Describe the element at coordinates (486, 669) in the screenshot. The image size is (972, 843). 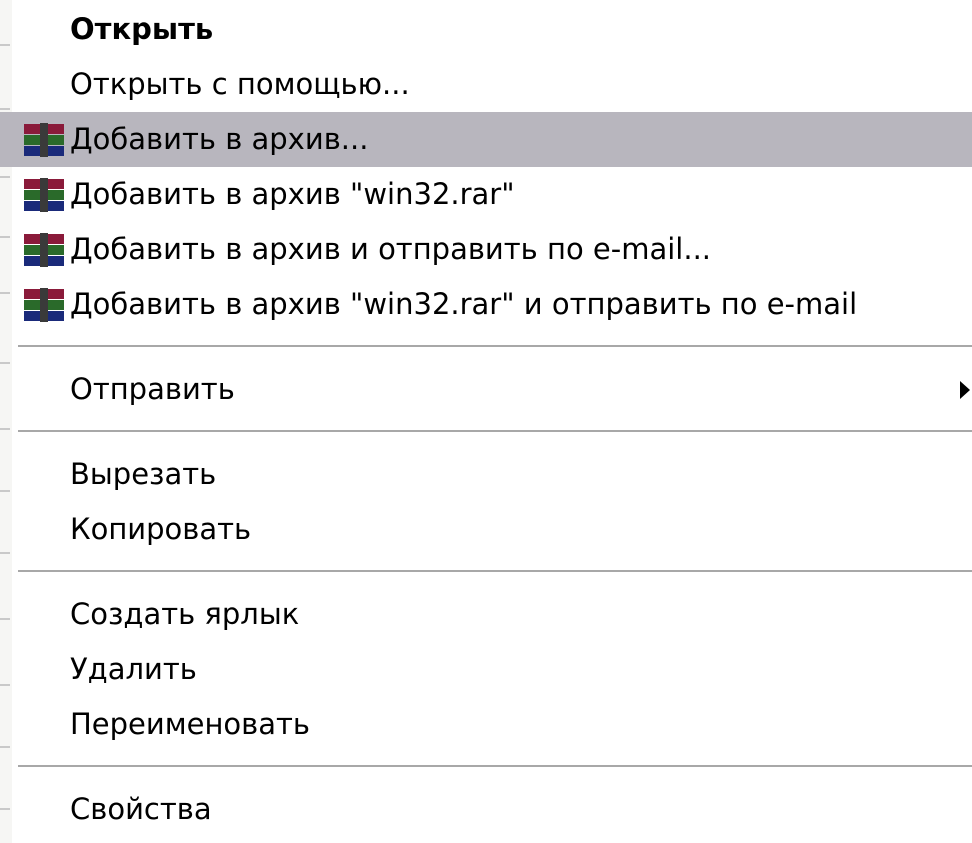
I see `menu-item-delete: Удалить` at that location.